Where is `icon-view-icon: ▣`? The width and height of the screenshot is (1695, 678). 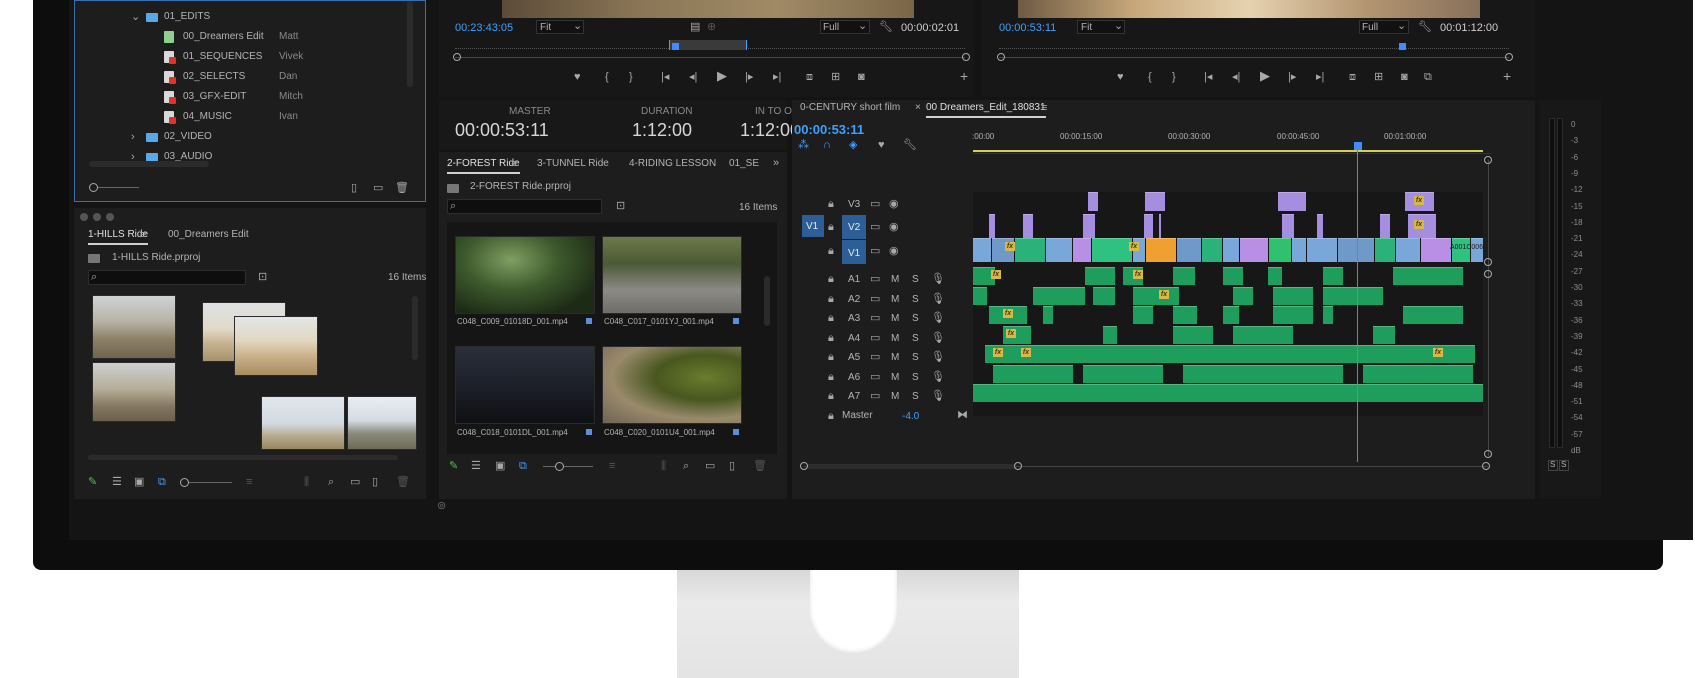
icon-view-icon: ▣ is located at coordinates (500, 466).